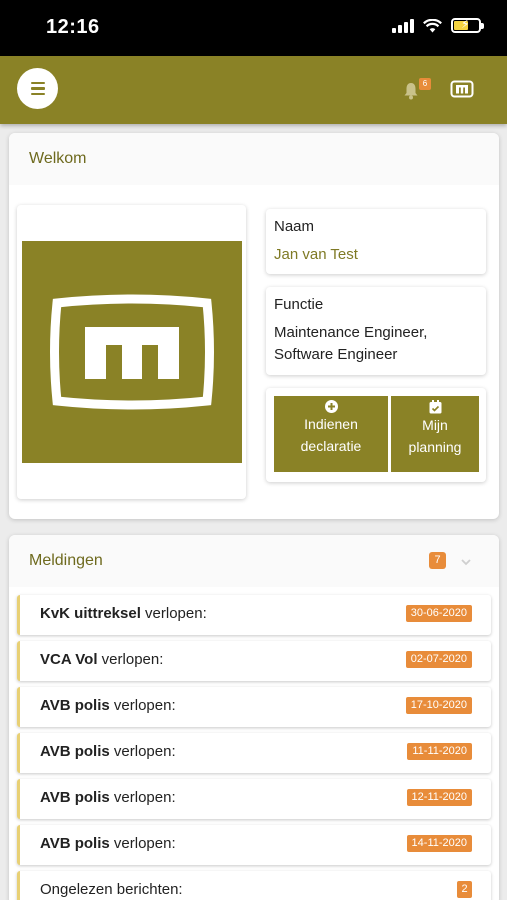  What do you see at coordinates (435, 425) in the screenshot?
I see `planning-label-line1: Mijn` at bounding box center [435, 425].